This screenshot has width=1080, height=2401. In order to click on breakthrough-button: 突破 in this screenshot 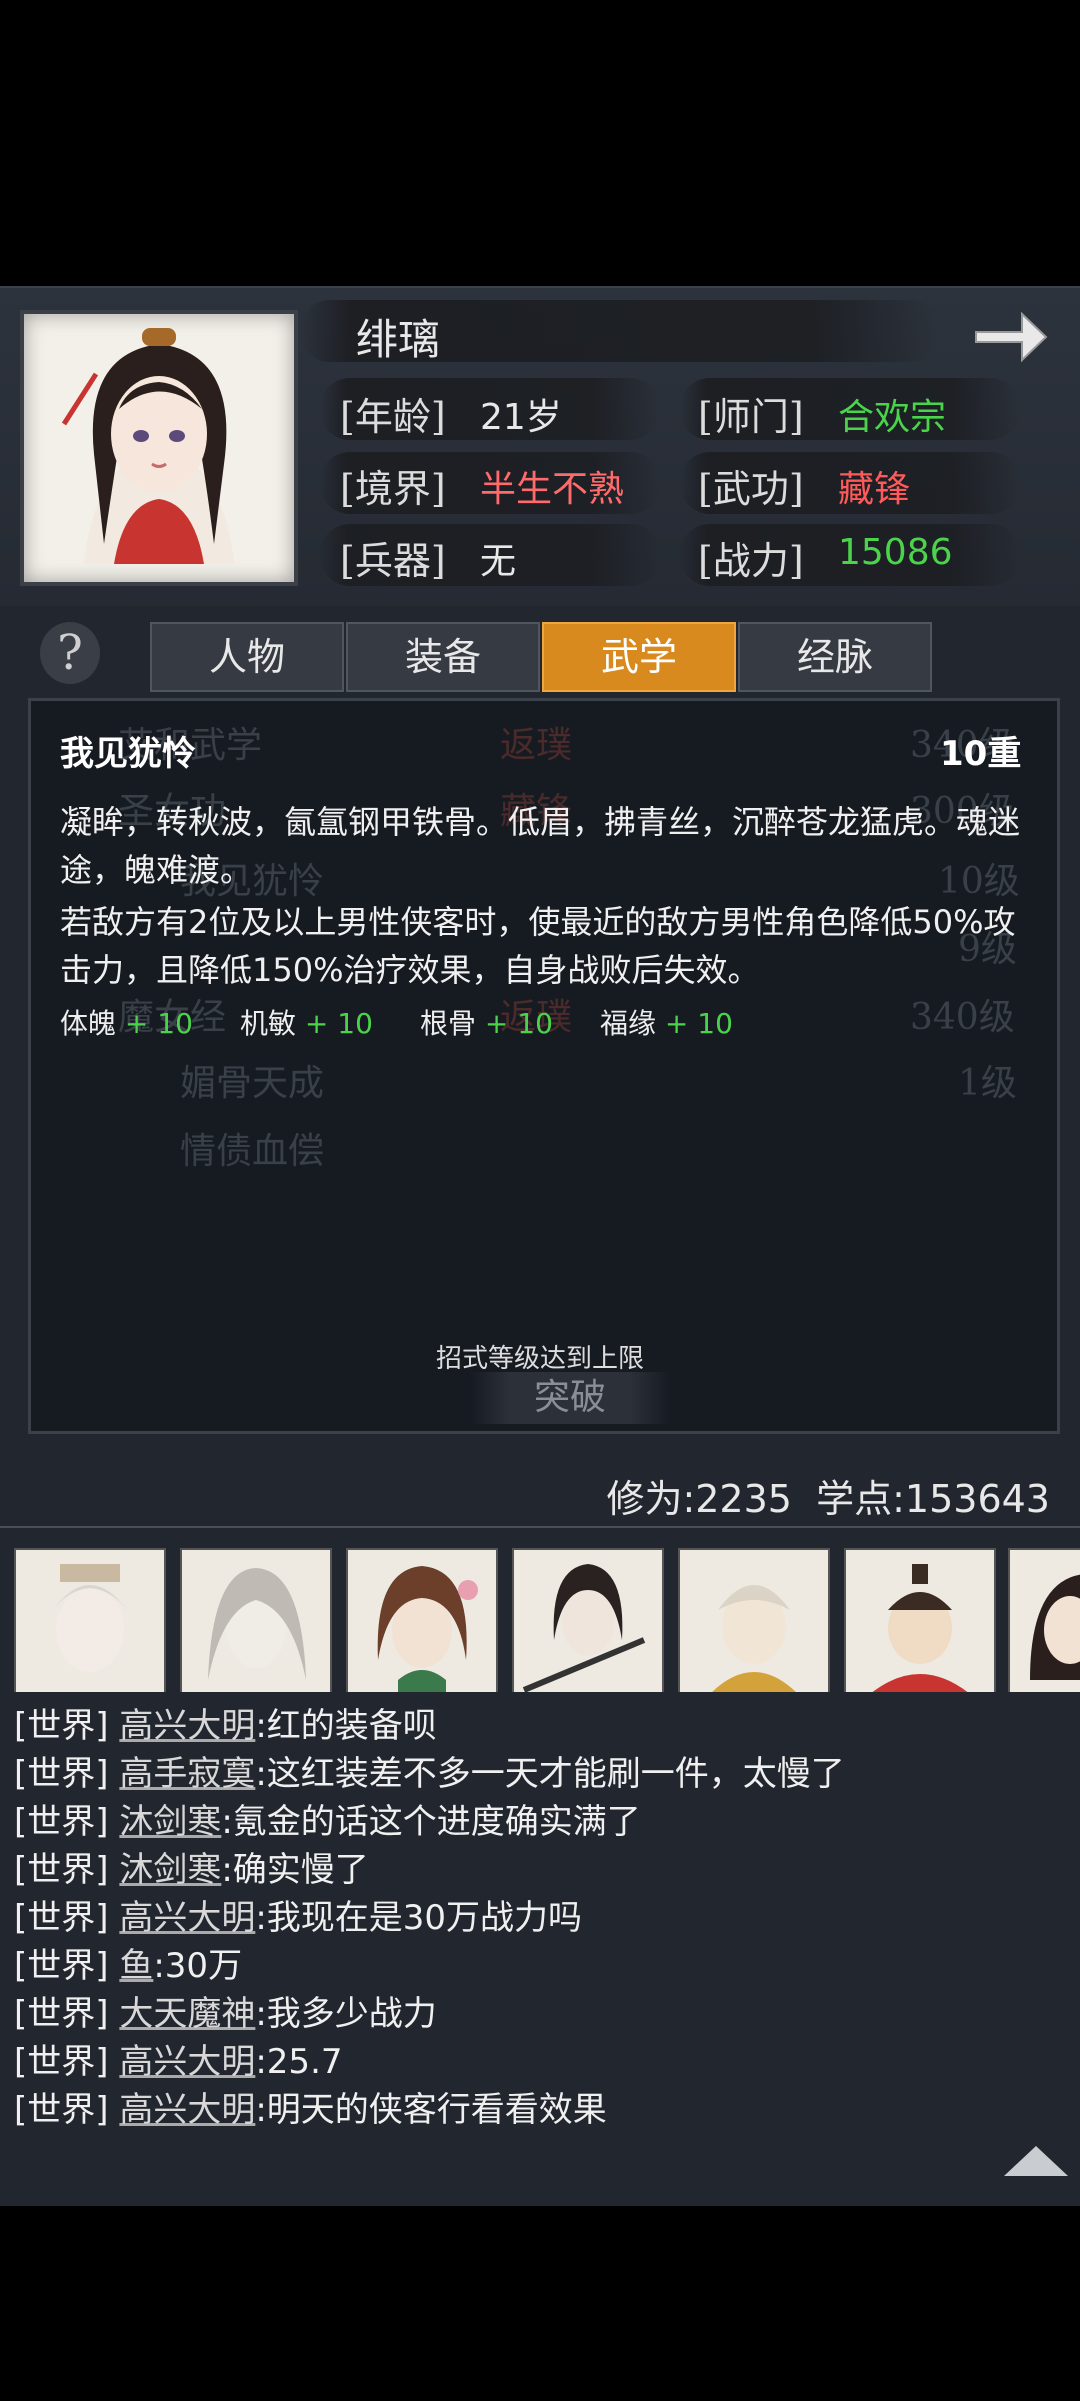, I will do `click(570, 1398)`.